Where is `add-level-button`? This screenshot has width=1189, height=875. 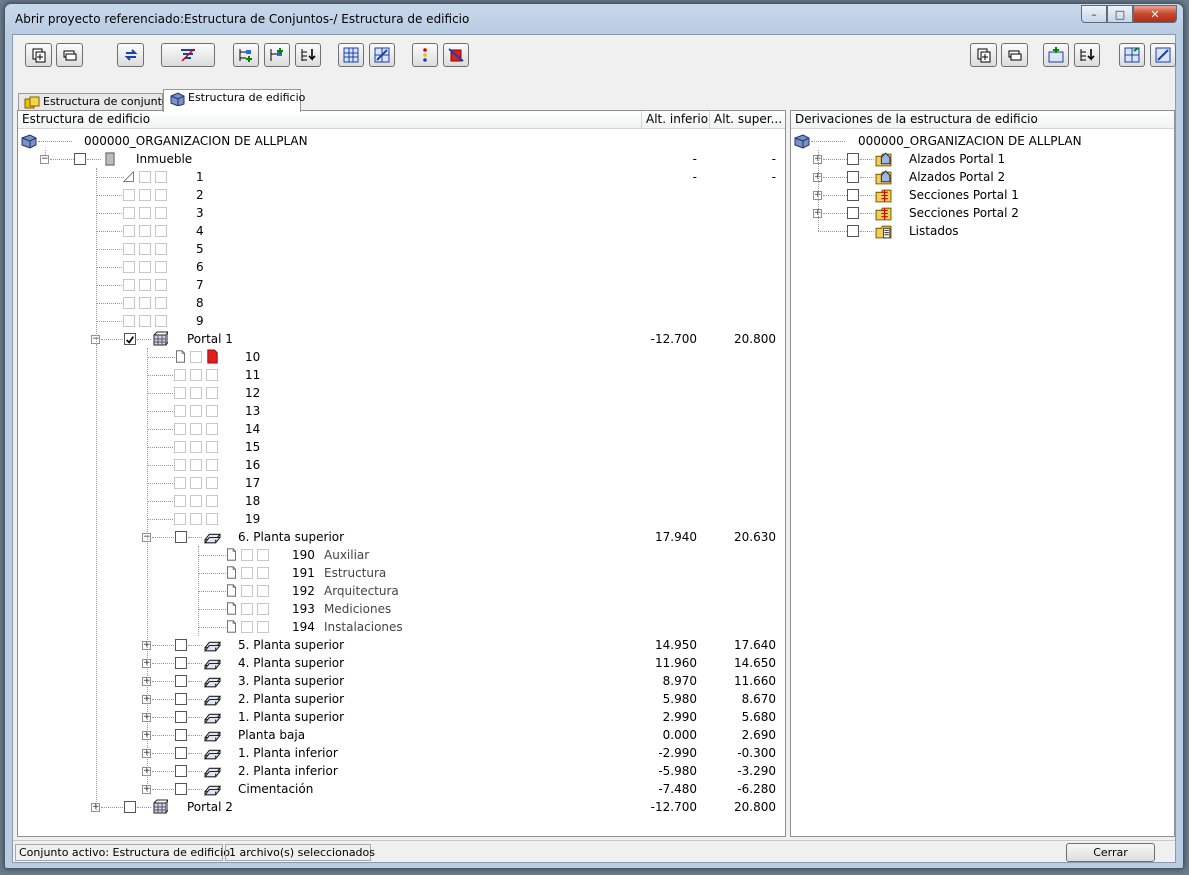 add-level-button is located at coordinates (277, 55).